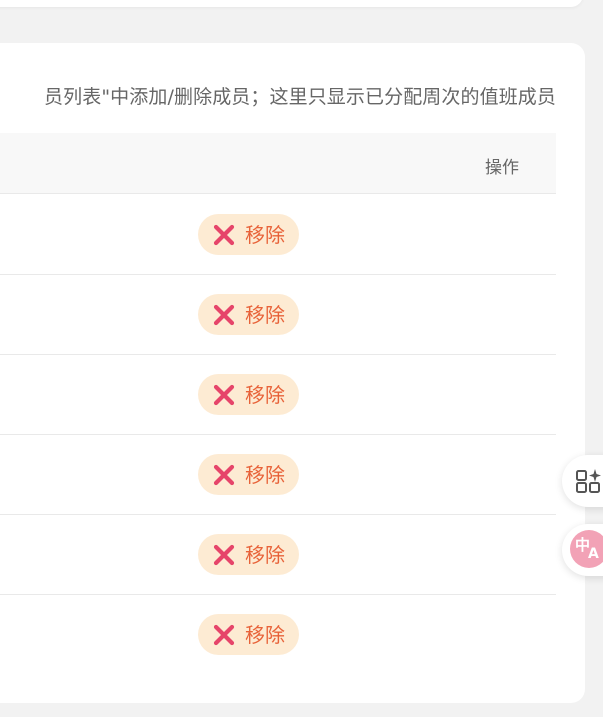  Describe the element at coordinates (502, 168) in the screenshot. I see `column-header-action: 操作` at that location.